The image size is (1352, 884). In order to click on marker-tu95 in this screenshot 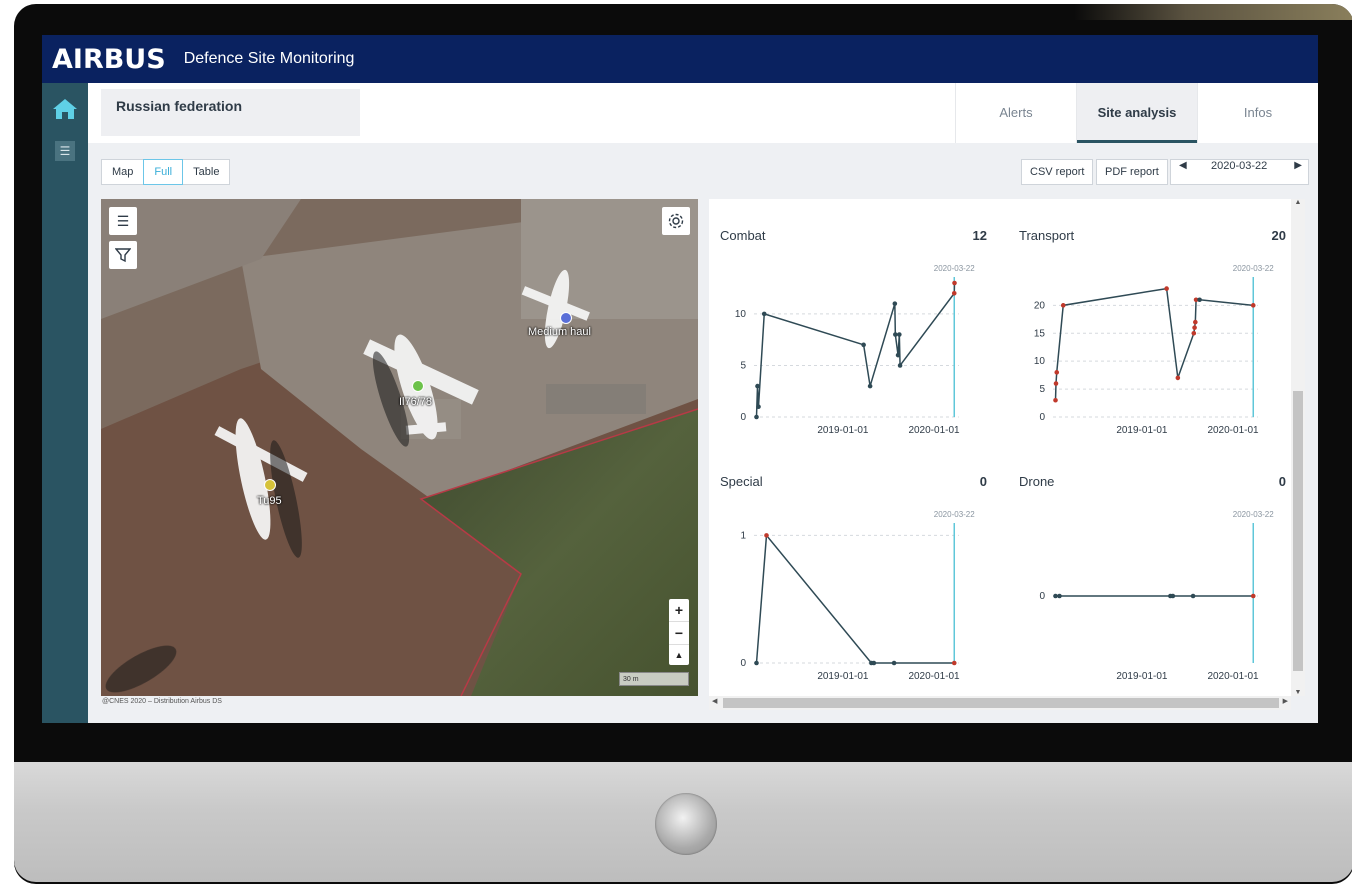, I will do `click(270, 485)`.